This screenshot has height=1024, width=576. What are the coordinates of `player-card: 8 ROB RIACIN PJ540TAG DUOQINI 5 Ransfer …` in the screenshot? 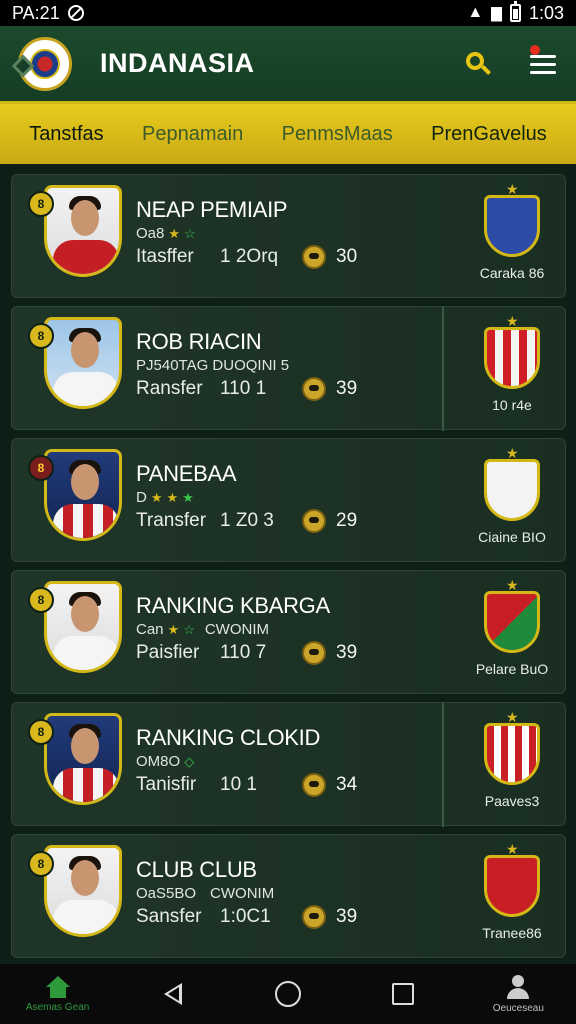 It's located at (288, 368).